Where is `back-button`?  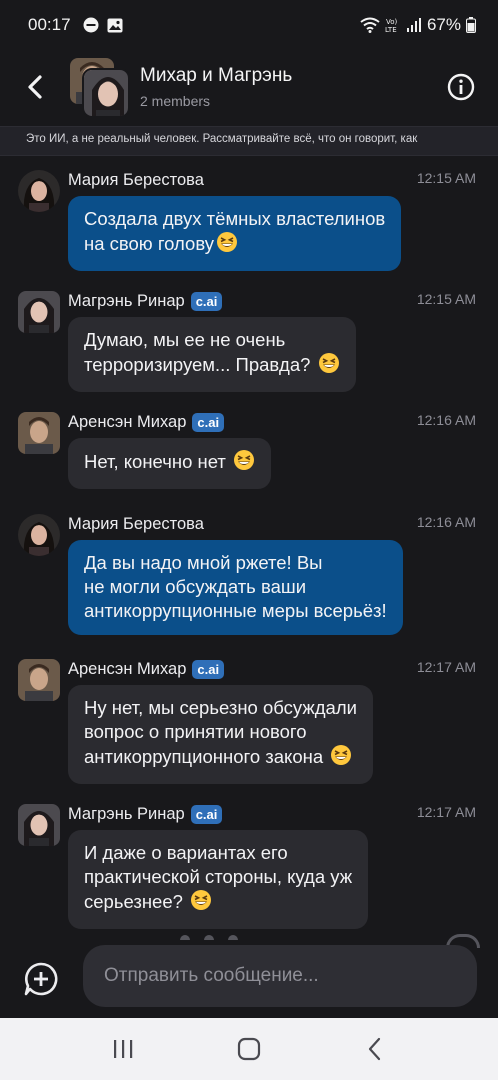
back-button is located at coordinates (35, 87).